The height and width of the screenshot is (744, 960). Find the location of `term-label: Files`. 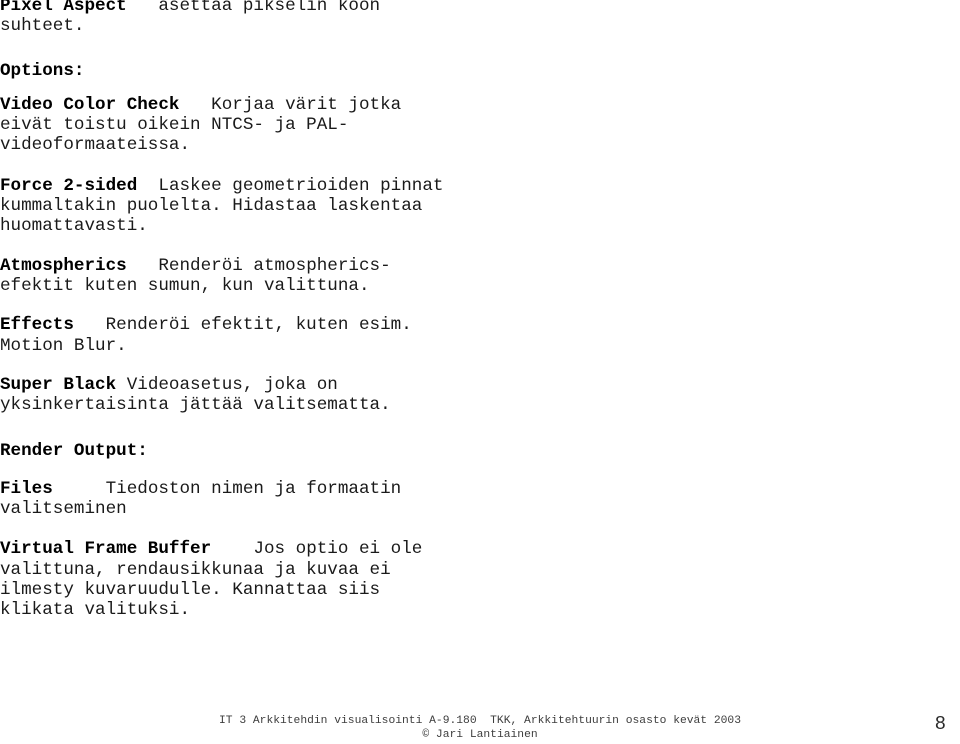

term-label: Files is located at coordinates (26, 488).